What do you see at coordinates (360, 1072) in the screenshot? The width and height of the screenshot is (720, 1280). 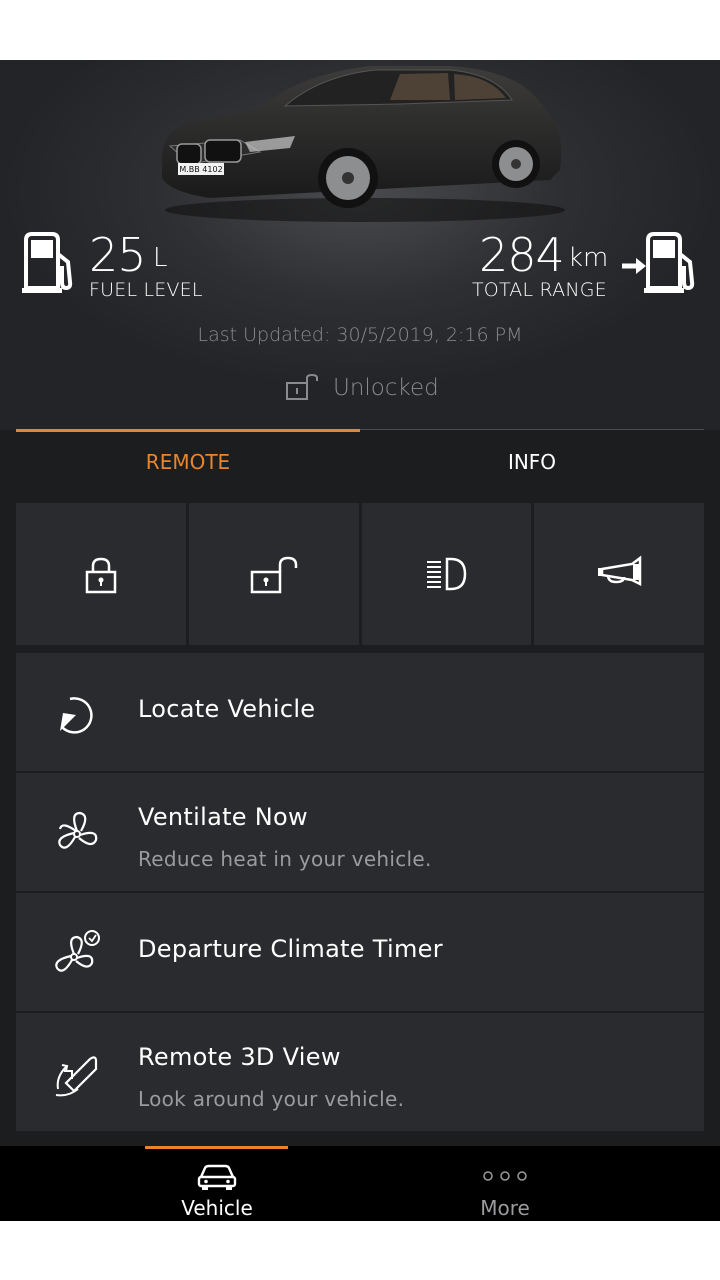 I see `remote-3d-view-row: Remote 3D View Look around your vehicle.` at bounding box center [360, 1072].